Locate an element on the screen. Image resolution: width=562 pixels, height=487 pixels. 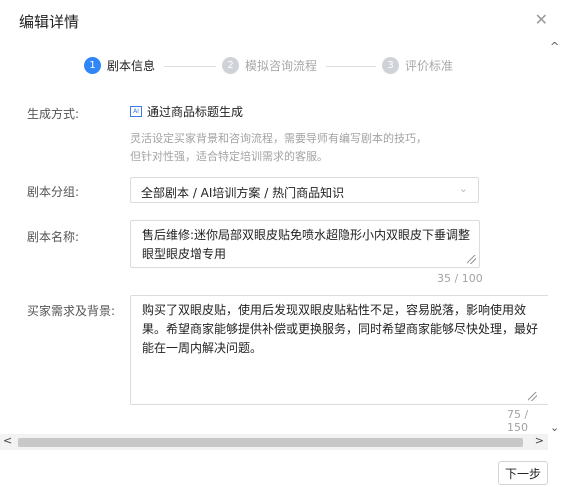
scrollbar-thumb is located at coordinates (270, 442).